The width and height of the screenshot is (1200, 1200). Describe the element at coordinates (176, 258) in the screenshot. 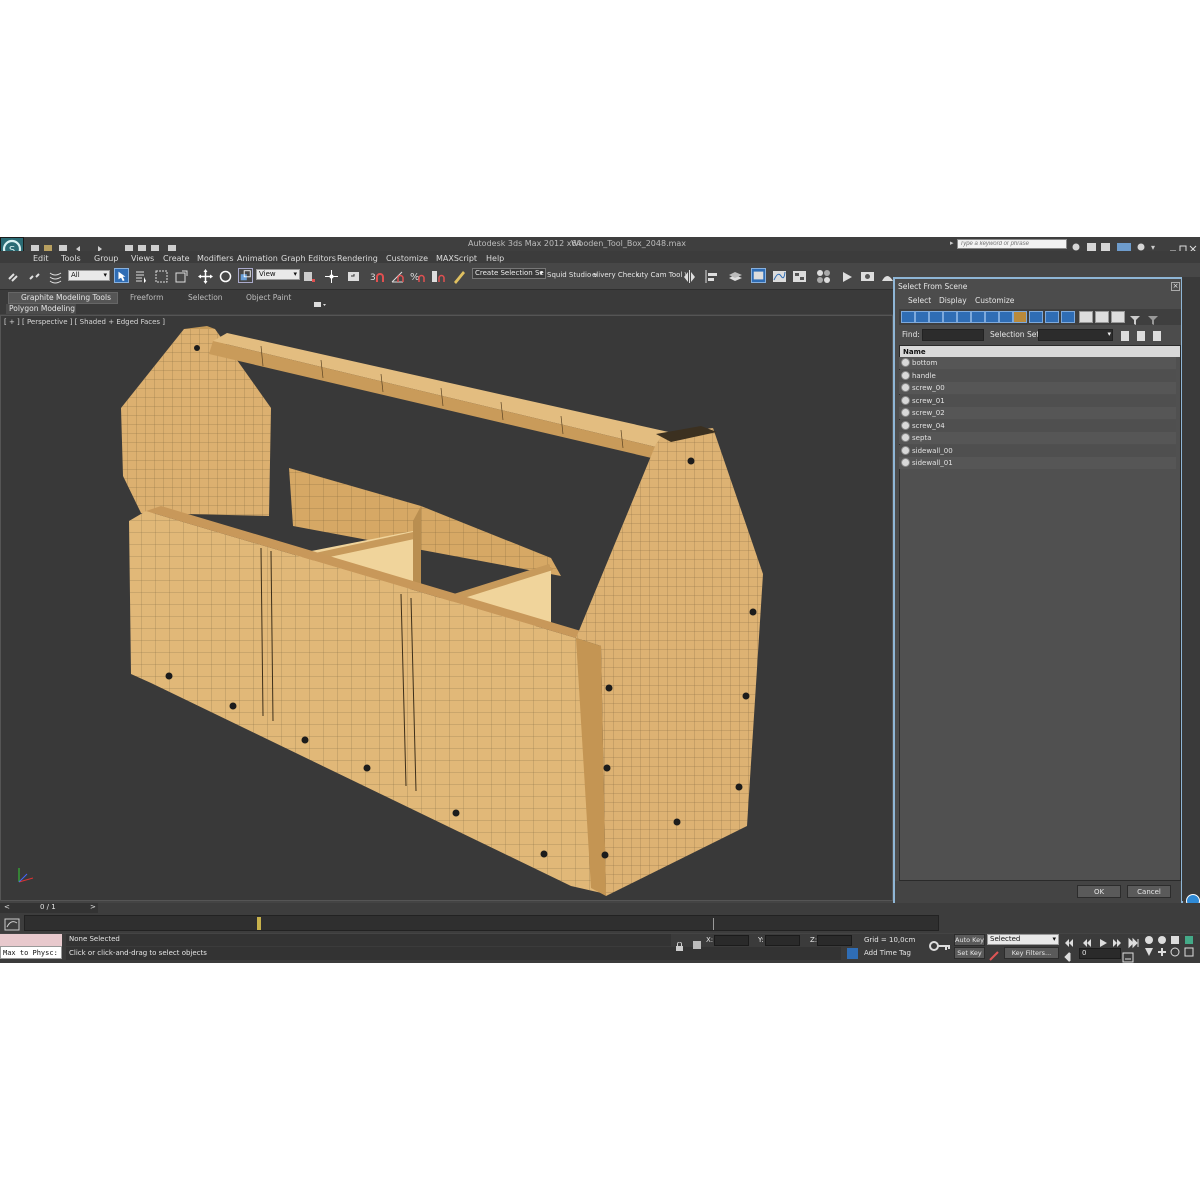

I see `menu-create: Create` at that location.